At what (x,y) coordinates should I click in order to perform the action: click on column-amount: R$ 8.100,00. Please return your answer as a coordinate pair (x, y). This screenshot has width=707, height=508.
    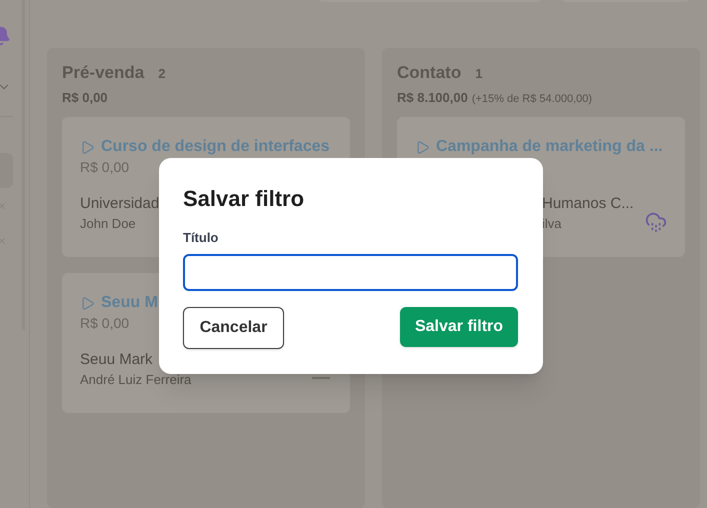
    Looking at the image, I should click on (432, 97).